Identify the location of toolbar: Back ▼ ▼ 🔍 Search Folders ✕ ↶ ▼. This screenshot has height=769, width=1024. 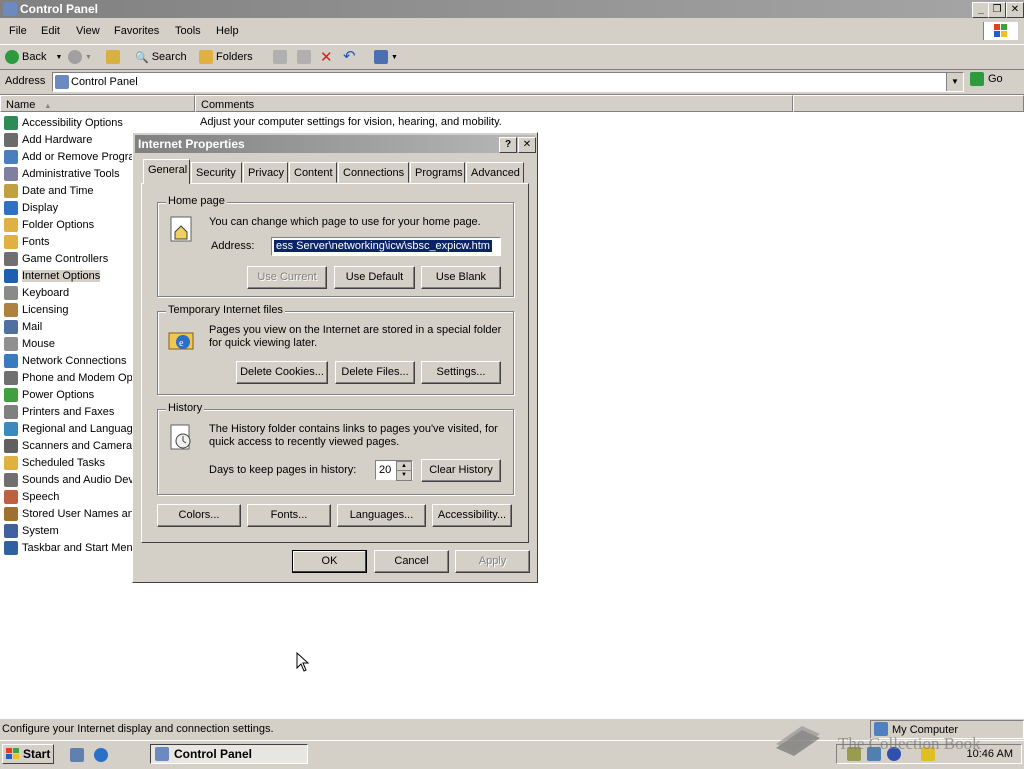
(512, 56).